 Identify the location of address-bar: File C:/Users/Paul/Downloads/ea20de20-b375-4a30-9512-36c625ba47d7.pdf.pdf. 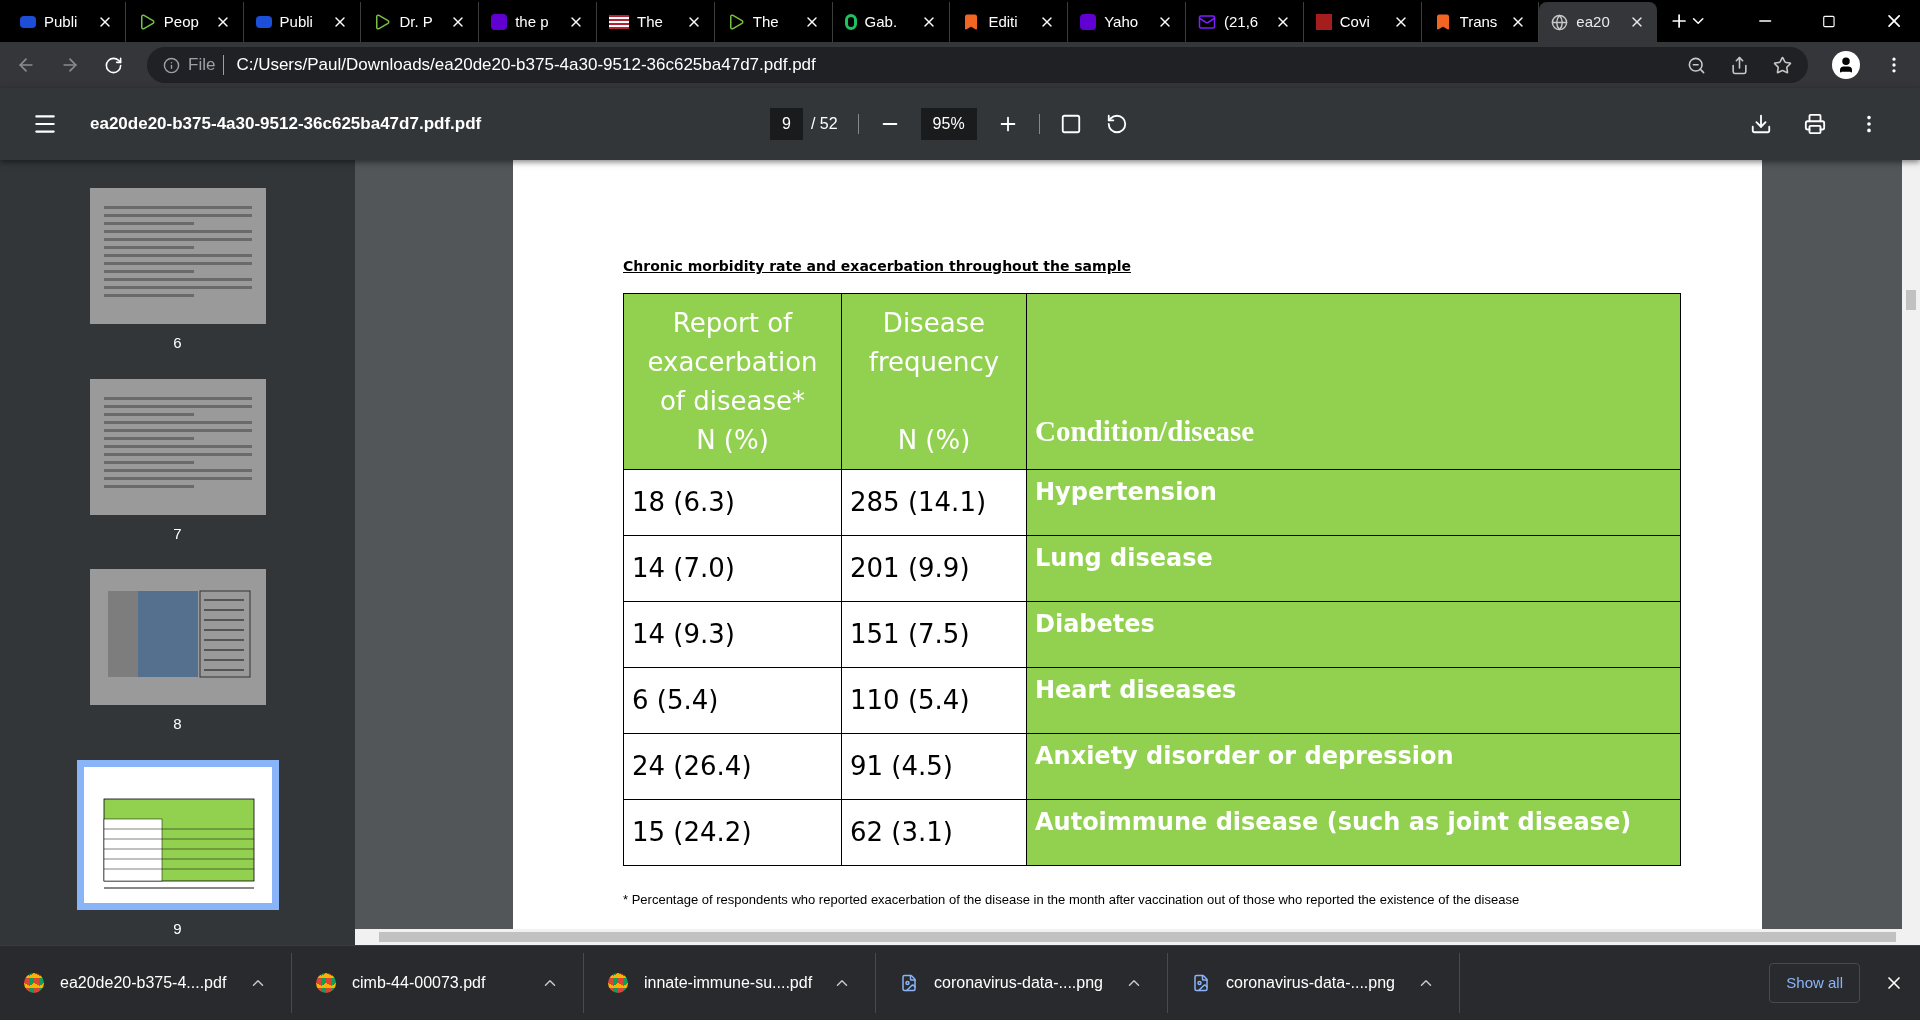
(977, 65).